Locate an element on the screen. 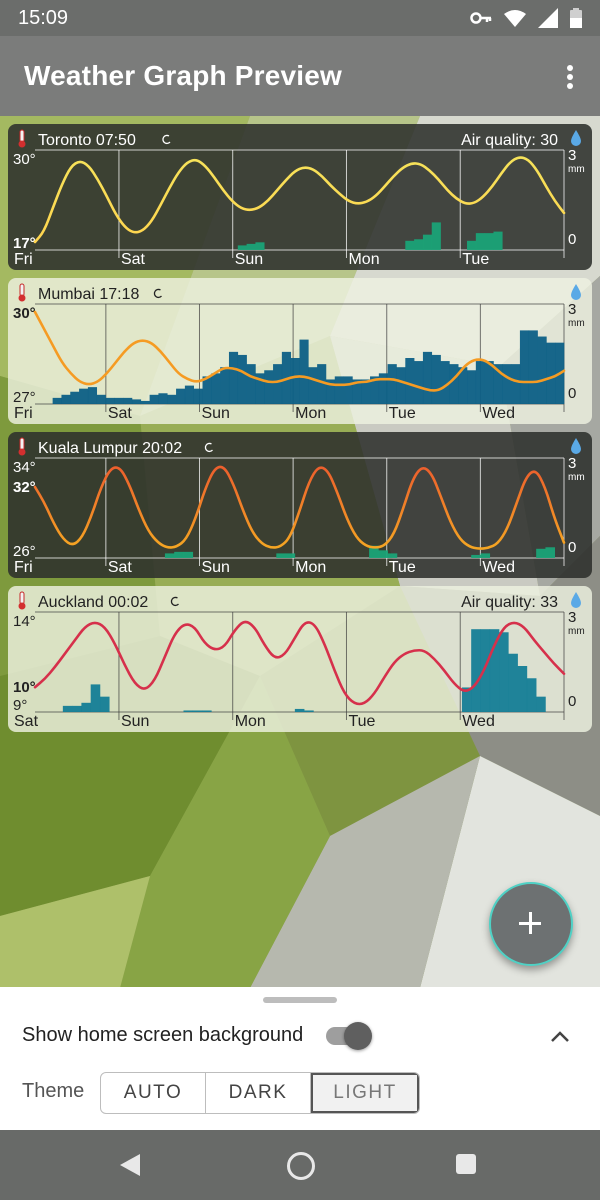 The height and width of the screenshot is (1200, 600). signal-icon is located at coordinates (548, 18).